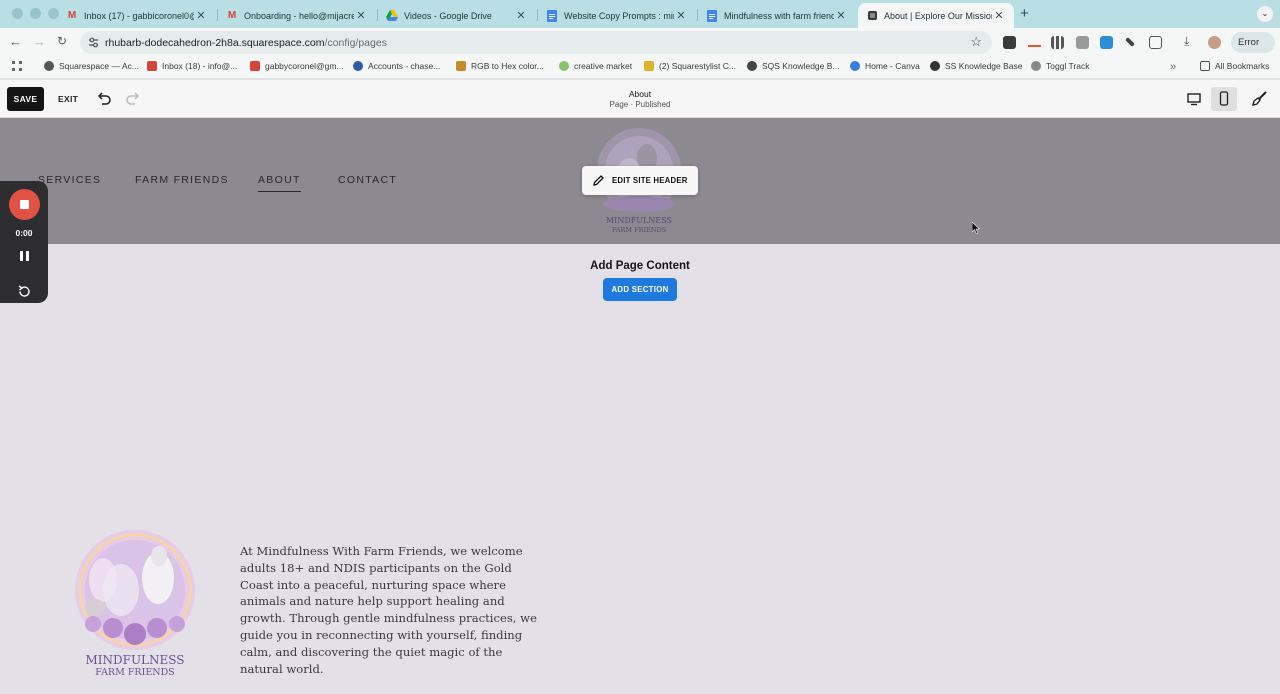  I want to click on reload-icon: ↻, so click(62, 41).